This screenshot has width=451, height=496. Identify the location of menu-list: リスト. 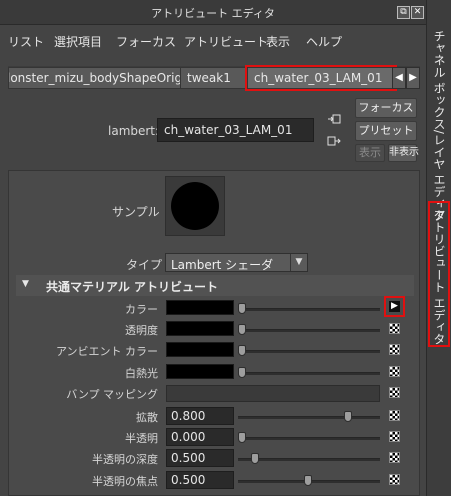
(26, 41).